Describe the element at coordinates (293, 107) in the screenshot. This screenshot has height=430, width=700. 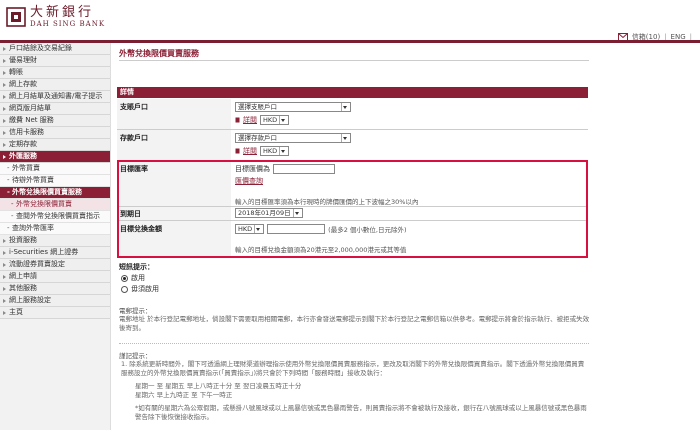
I see `debit-account-select: 選擇支賬戶口` at that location.